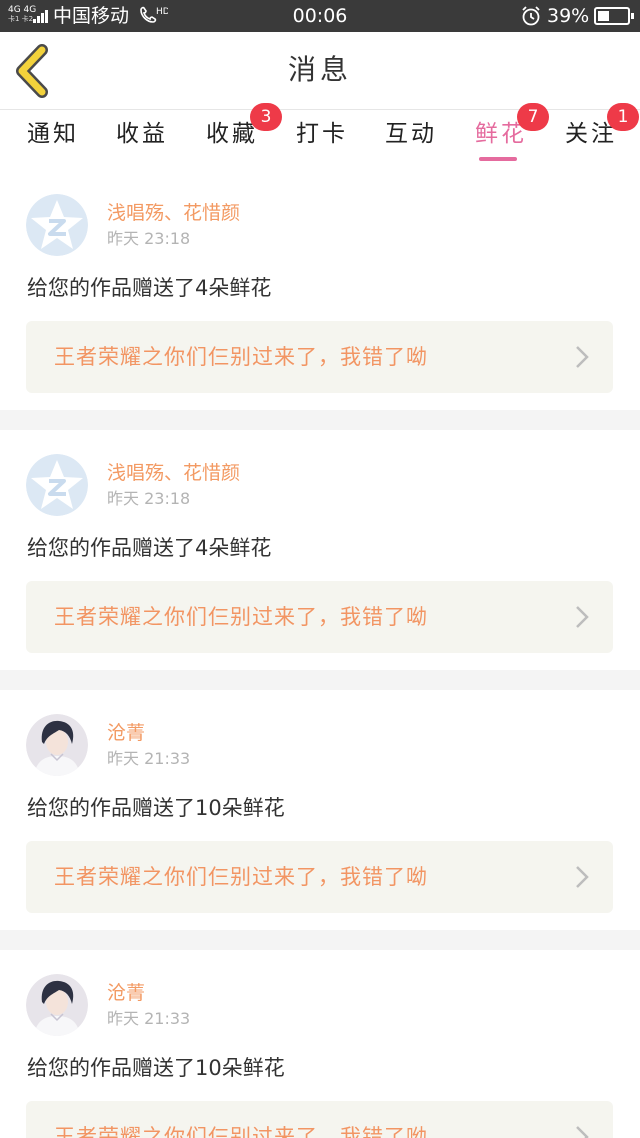  Describe the element at coordinates (232, 134) in the screenshot. I see `tab-label: 收藏` at that location.